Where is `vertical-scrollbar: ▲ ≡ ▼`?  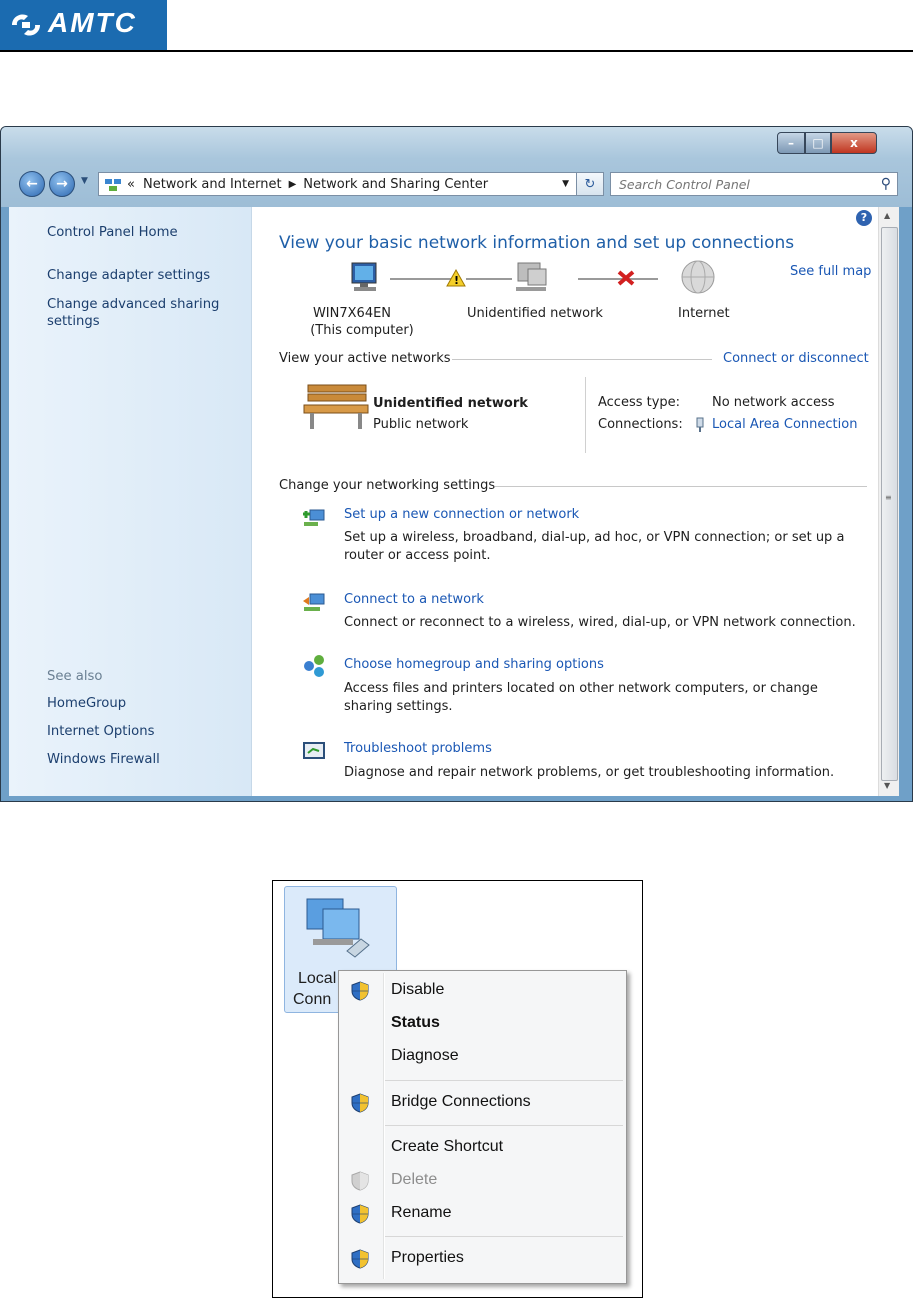 vertical-scrollbar: ▲ ≡ ▼ is located at coordinates (888, 501).